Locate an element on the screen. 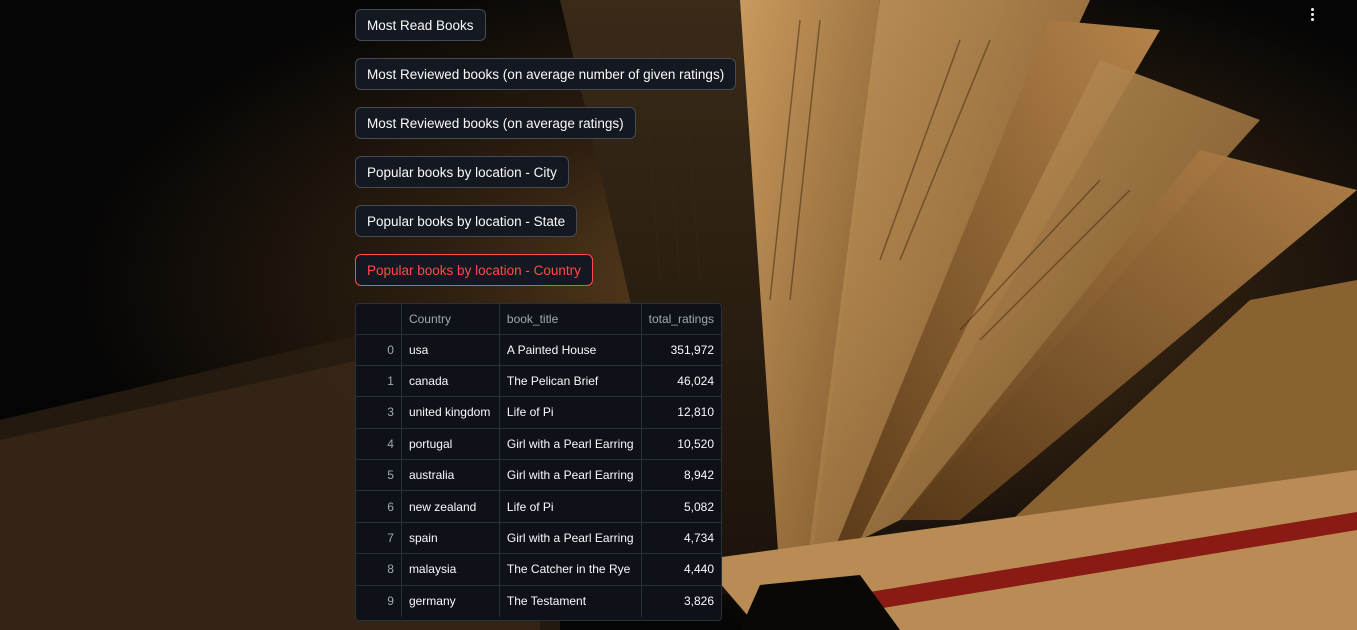  table-row: 3 united kingdom Life of Pi 12,810 is located at coordinates (538, 412).